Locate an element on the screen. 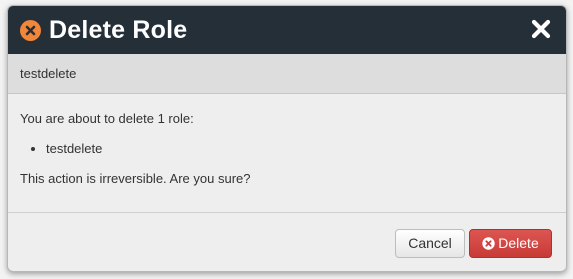  list-item: testdelete is located at coordinates (300, 149).